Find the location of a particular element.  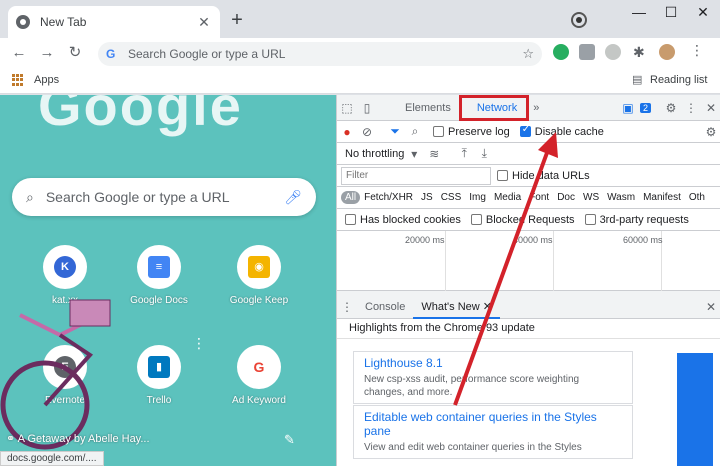

grammarly-extension-icon is located at coordinates (561, 52).